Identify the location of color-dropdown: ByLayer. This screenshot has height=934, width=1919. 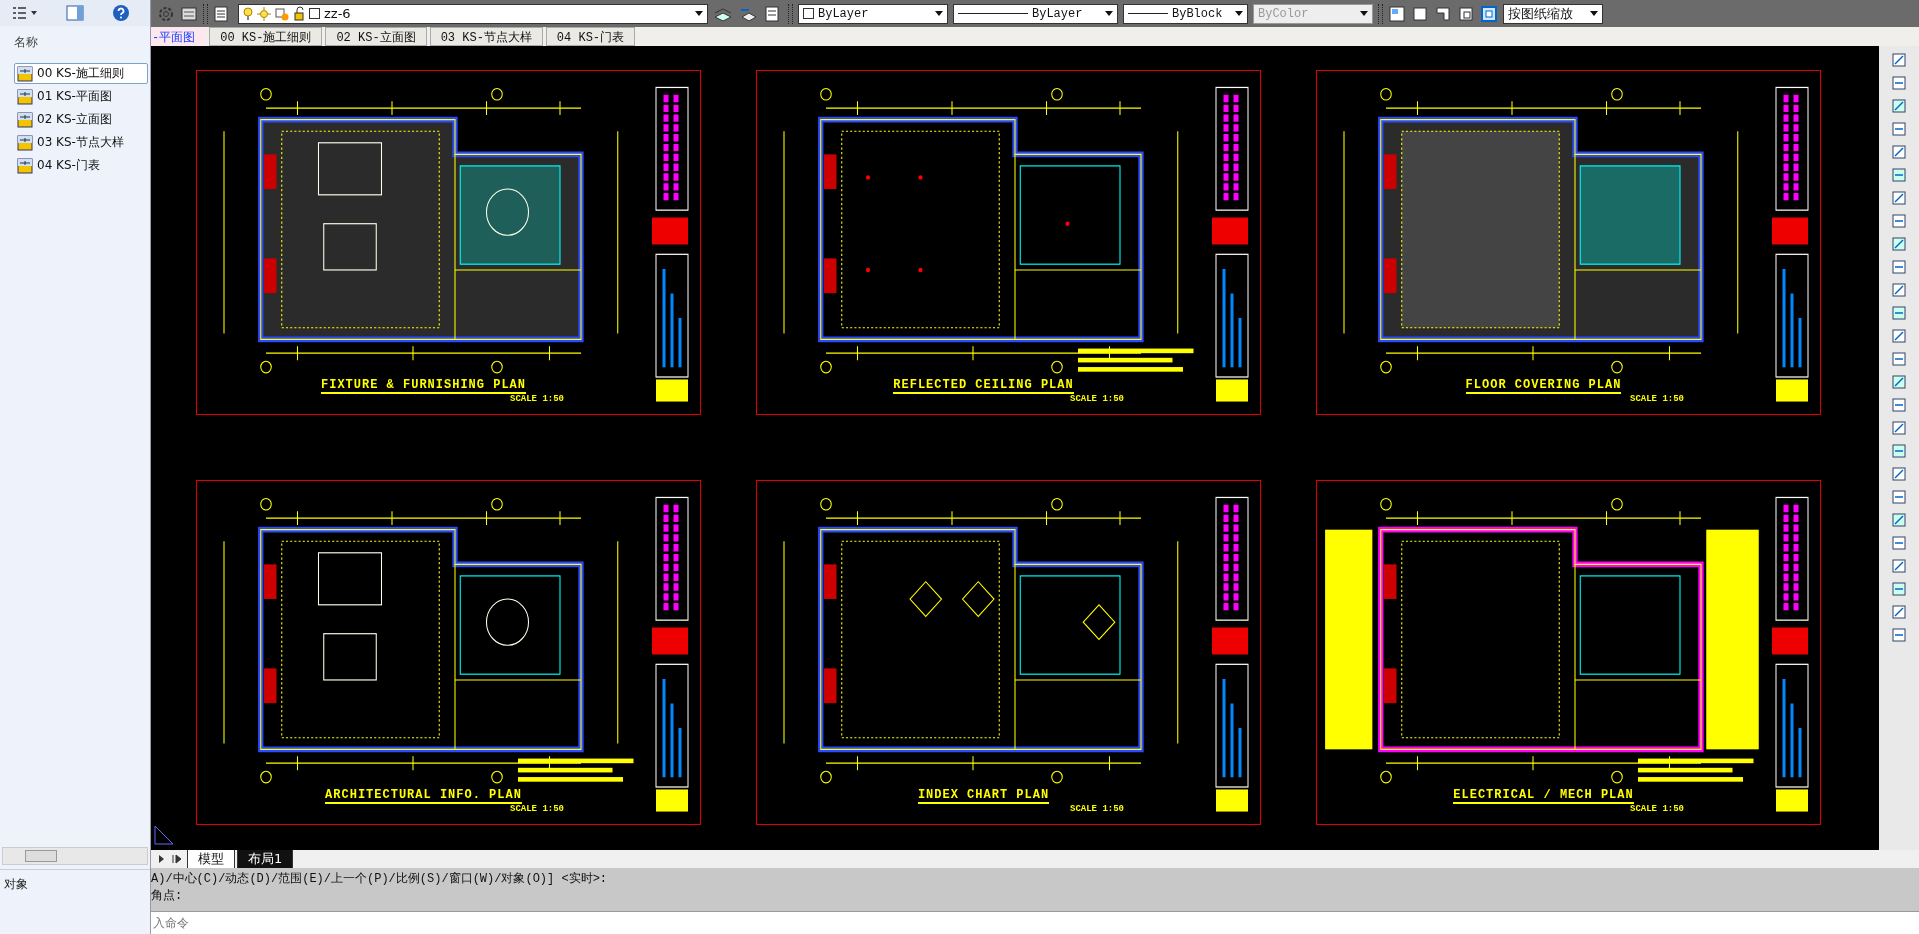
(873, 13).